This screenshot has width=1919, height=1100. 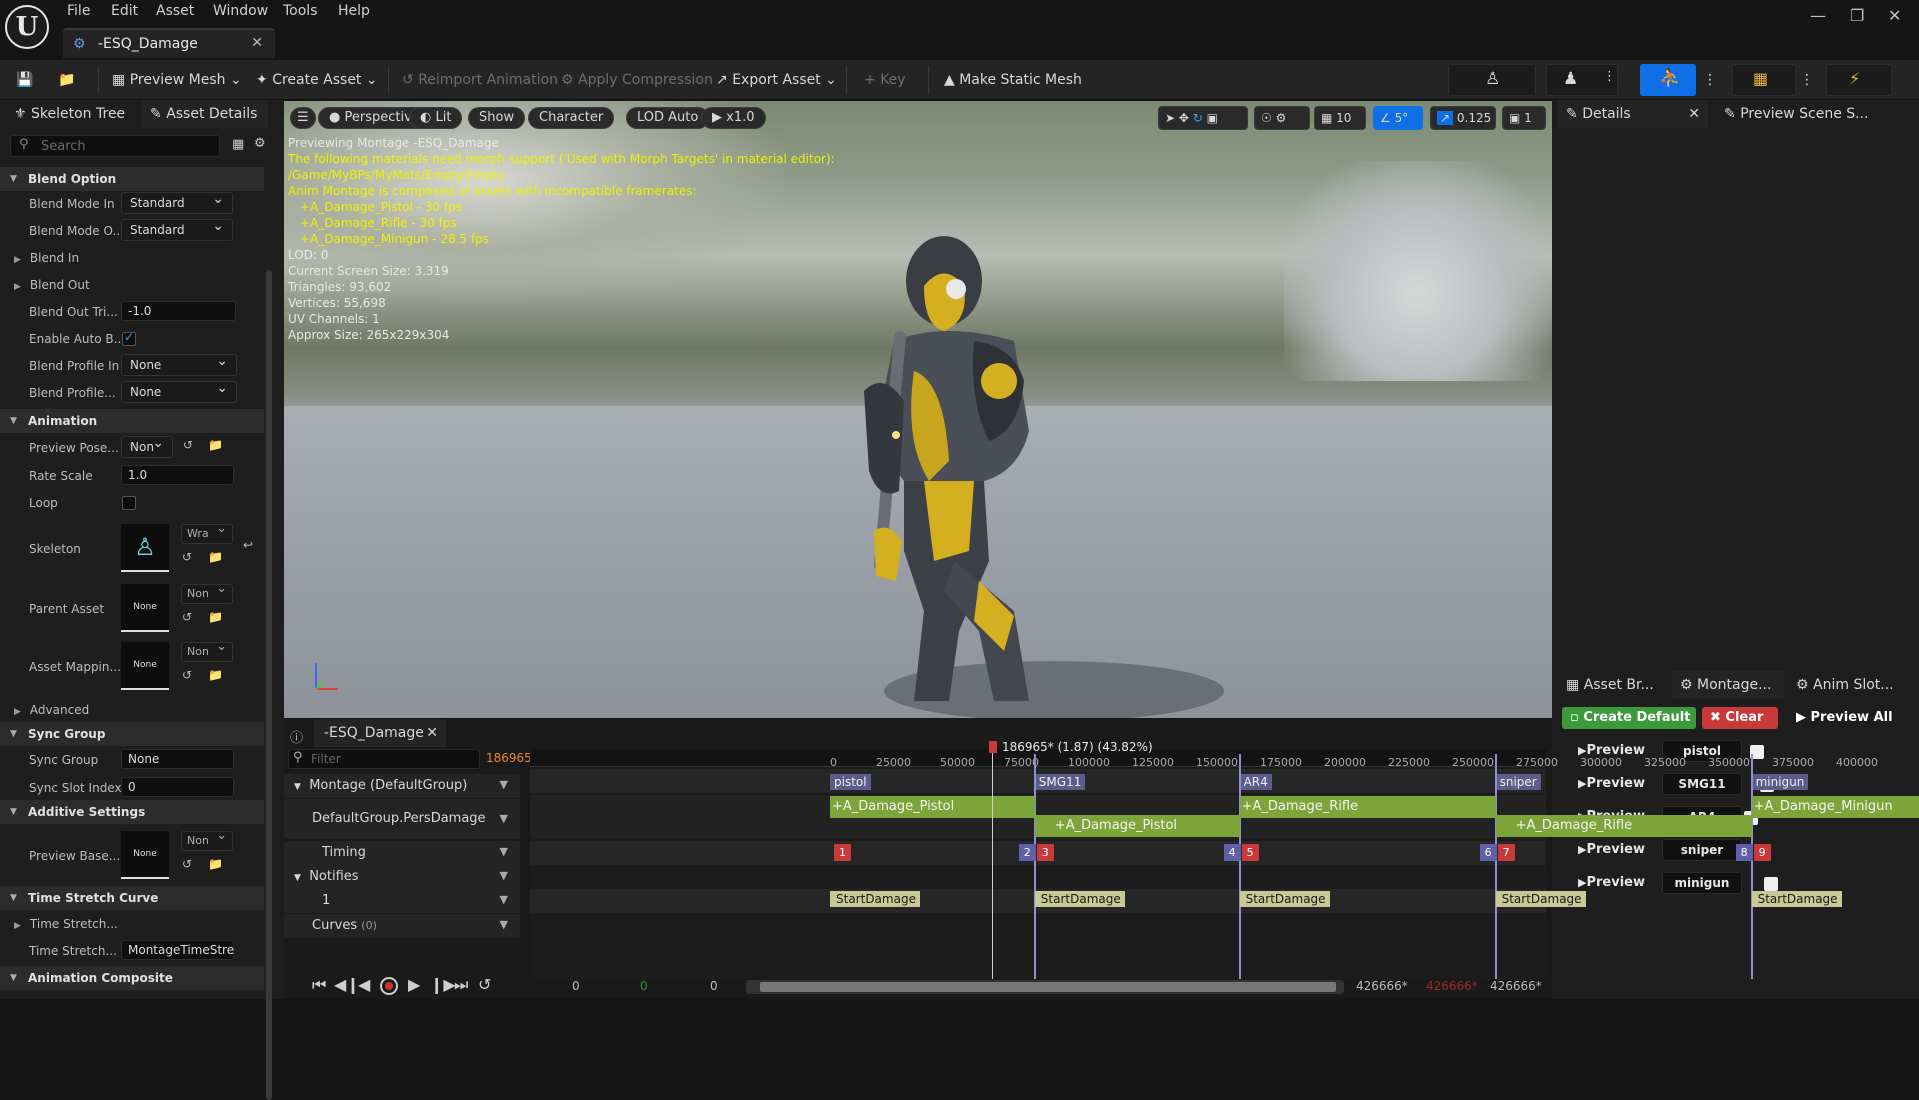 I want to click on range-red-value: 426666*, so click(x=1452, y=986).